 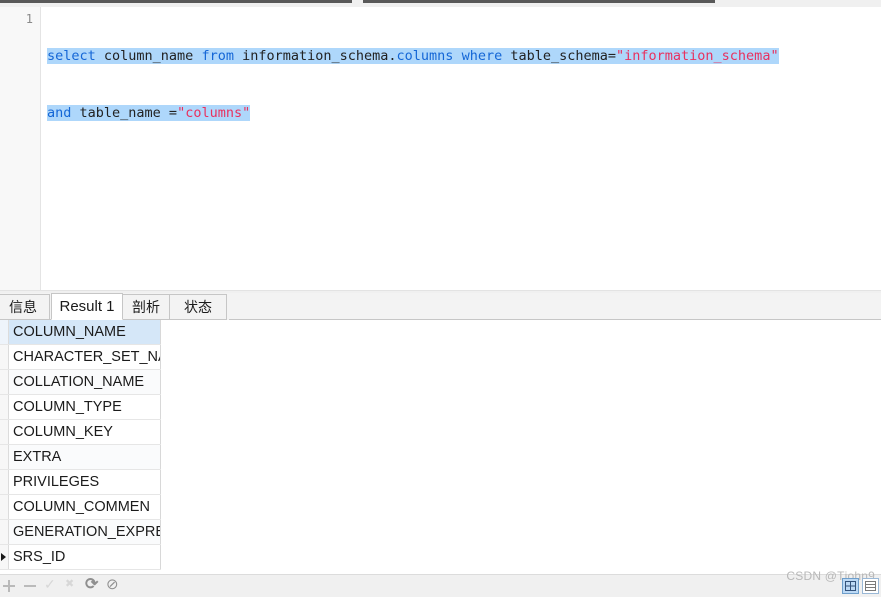 What do you see at coordinates (51, 584) in the screenshot?
I see `apply-changes-icon` at bounding box center [51, 584].